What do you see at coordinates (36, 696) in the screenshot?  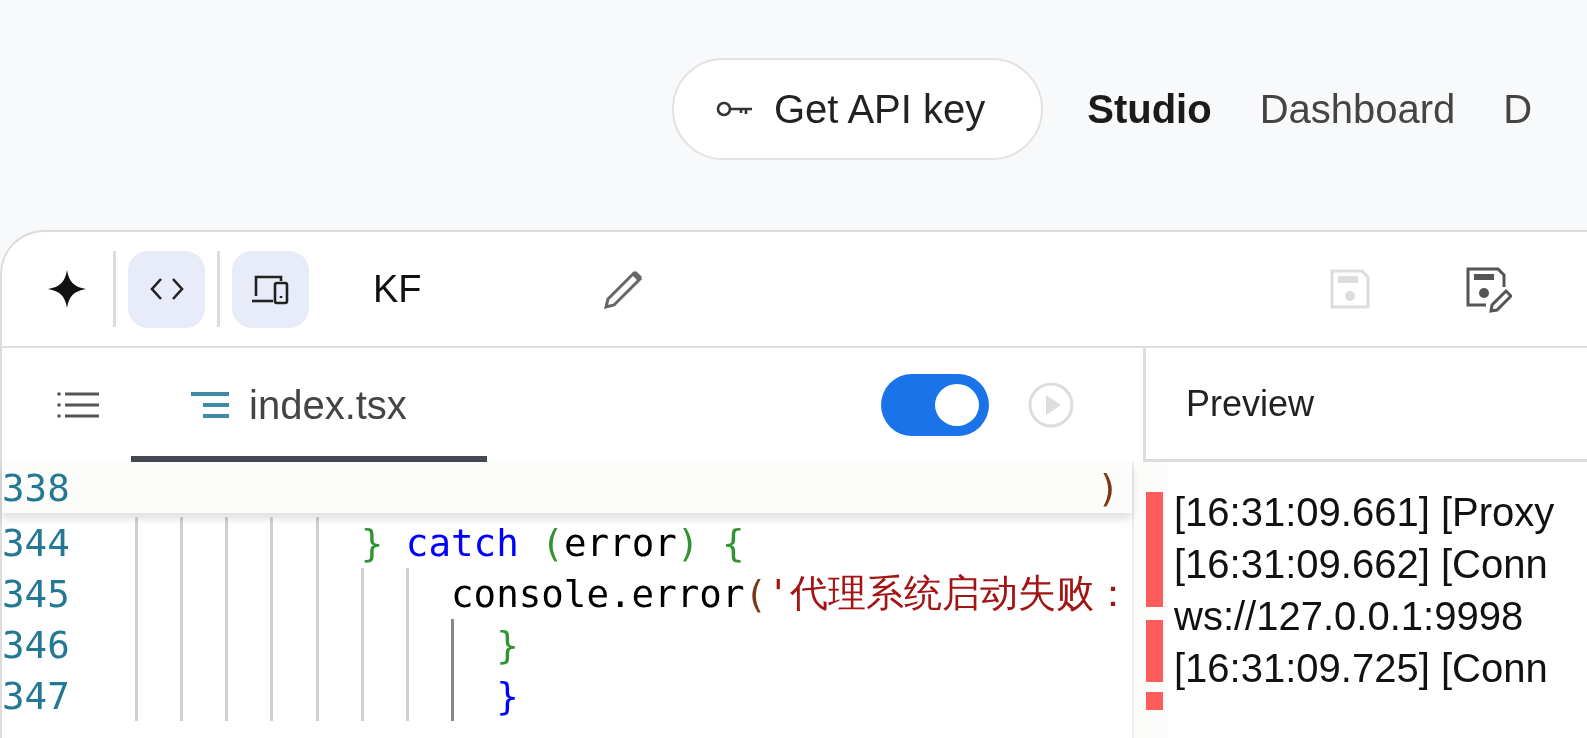 I see `line-number: 347` at bounding box center [36, 696].